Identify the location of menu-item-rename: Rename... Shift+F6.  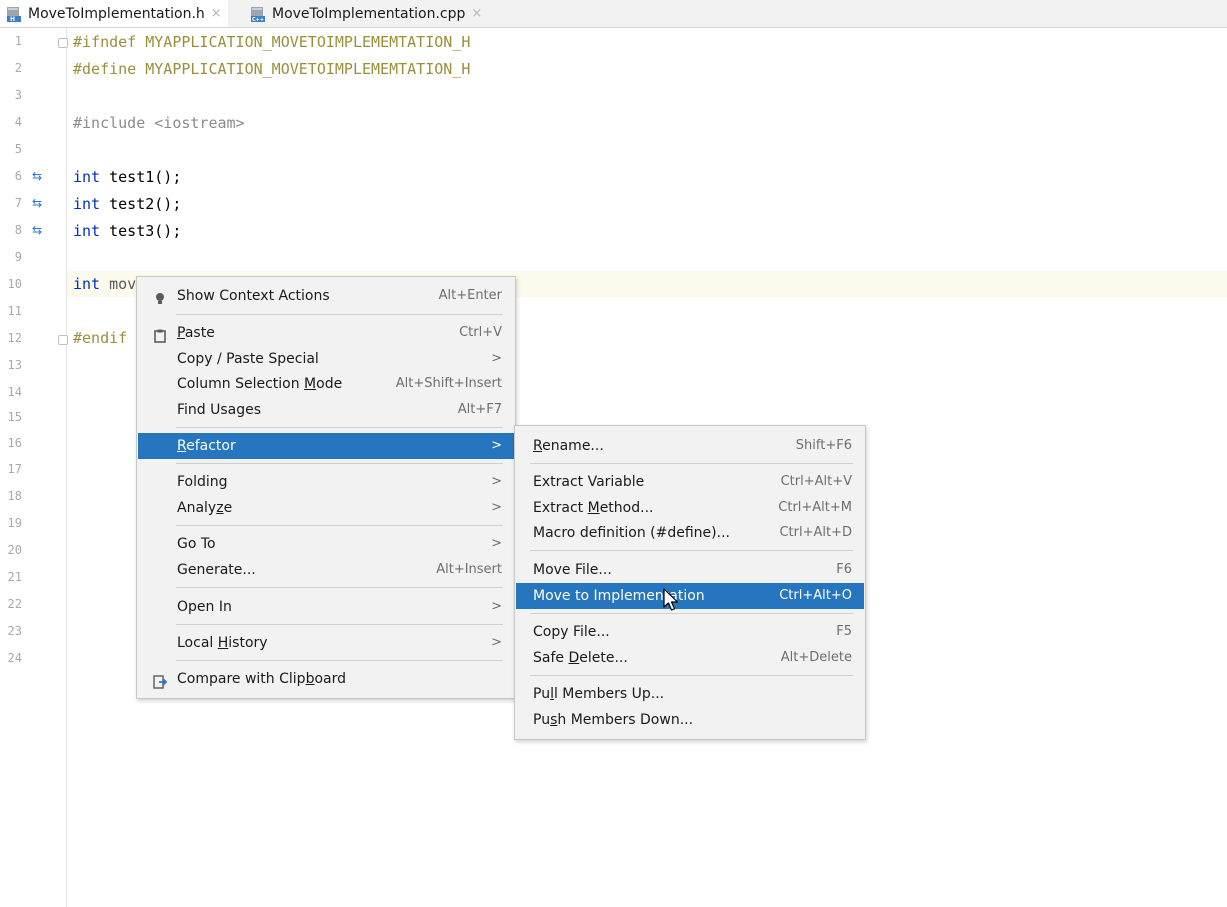
(690, 446).